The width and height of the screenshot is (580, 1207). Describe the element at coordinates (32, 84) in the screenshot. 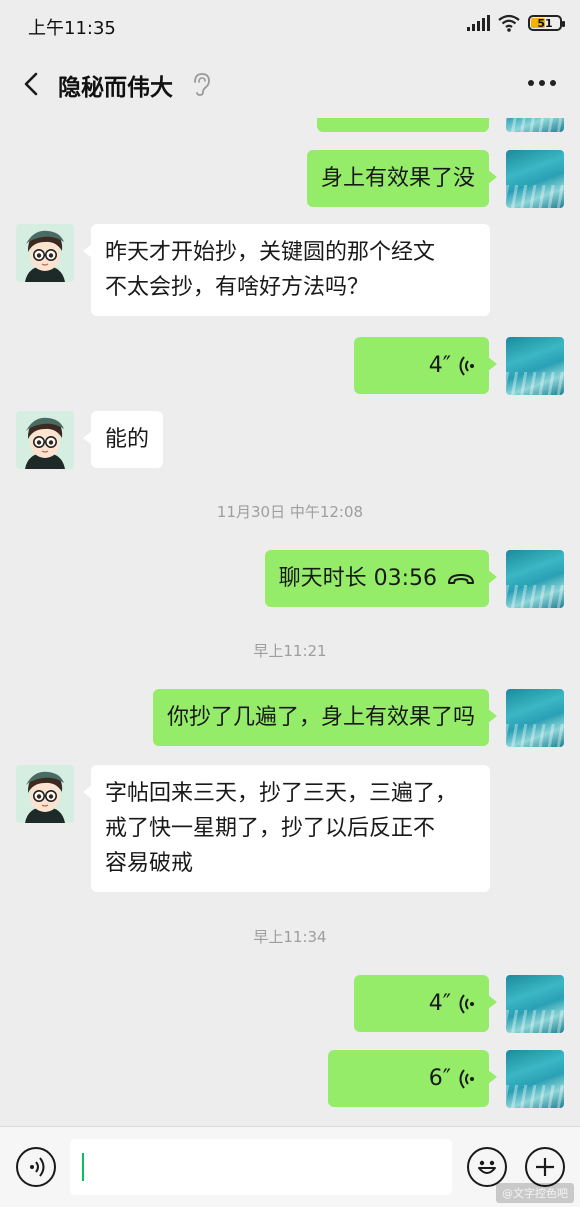

I see `back-chevron-icon` at that location.